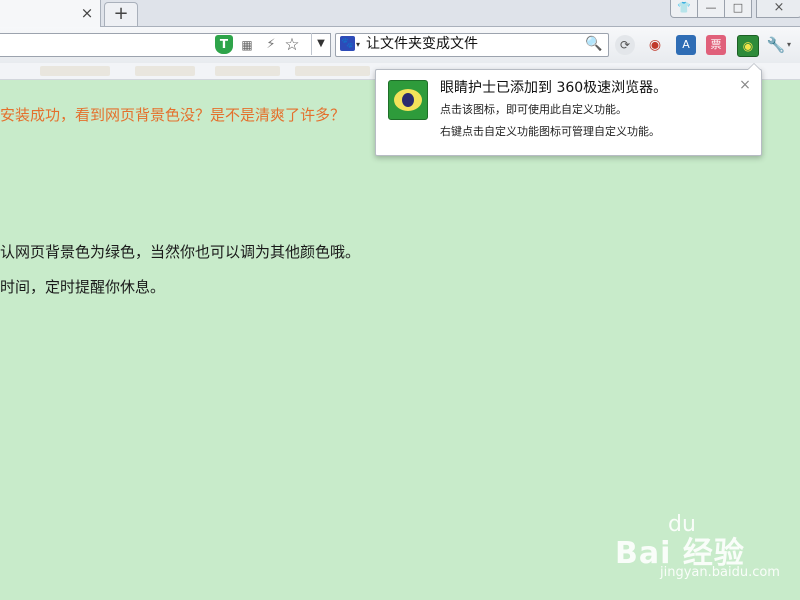  Describe the element at coordinates (180, 252) in the screenshot. I see `content-text: 认网页背景色为绿色，当然你也可以调为其他颜色哦。` at that location.